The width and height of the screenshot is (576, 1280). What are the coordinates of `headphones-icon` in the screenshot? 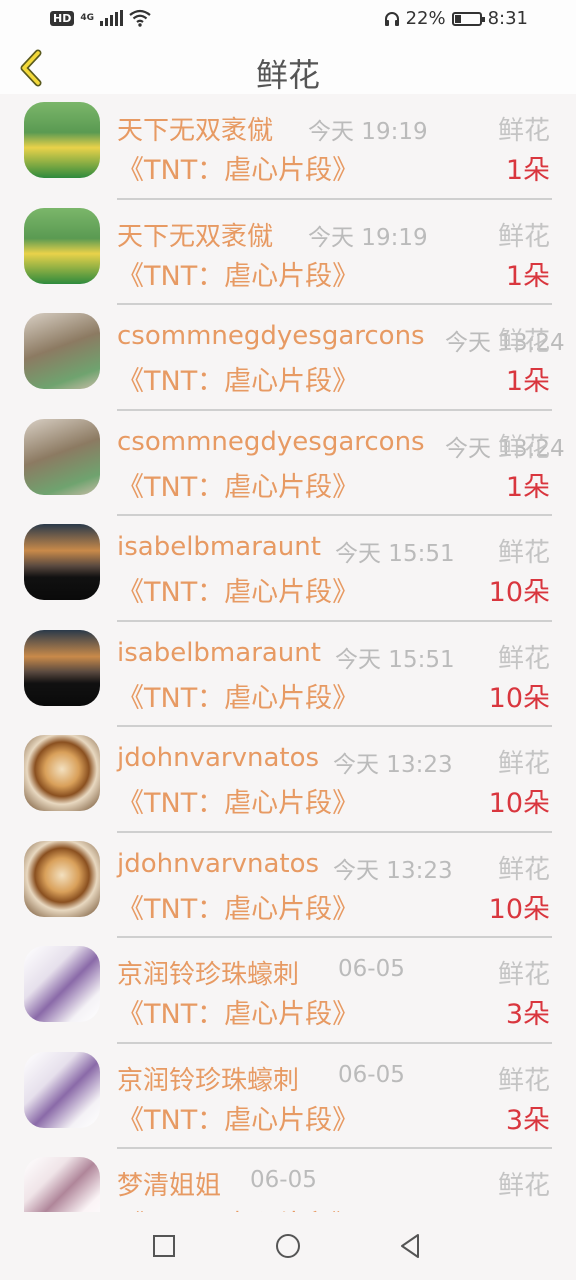 It's located at (391, 18).